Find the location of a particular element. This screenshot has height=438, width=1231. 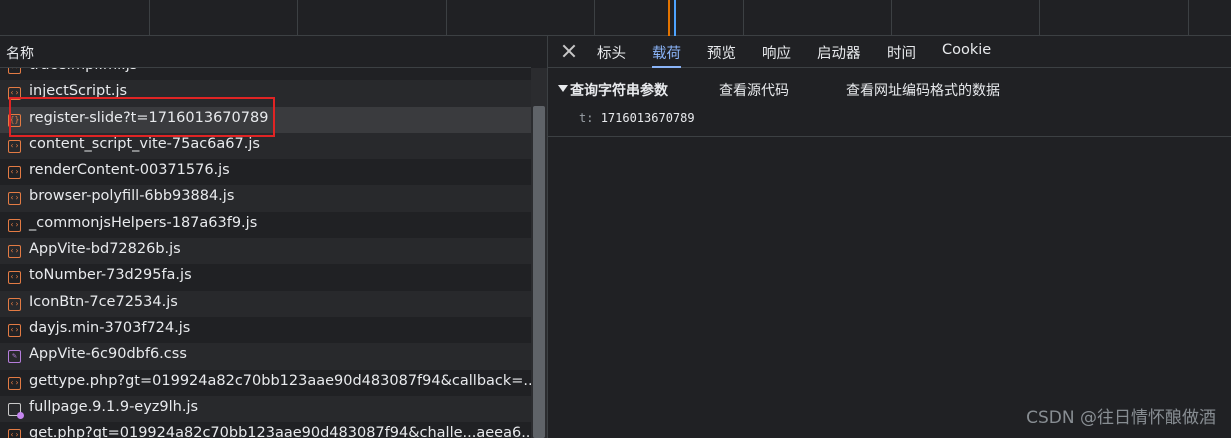

timeline-overview is located at coordinates (615, 18).